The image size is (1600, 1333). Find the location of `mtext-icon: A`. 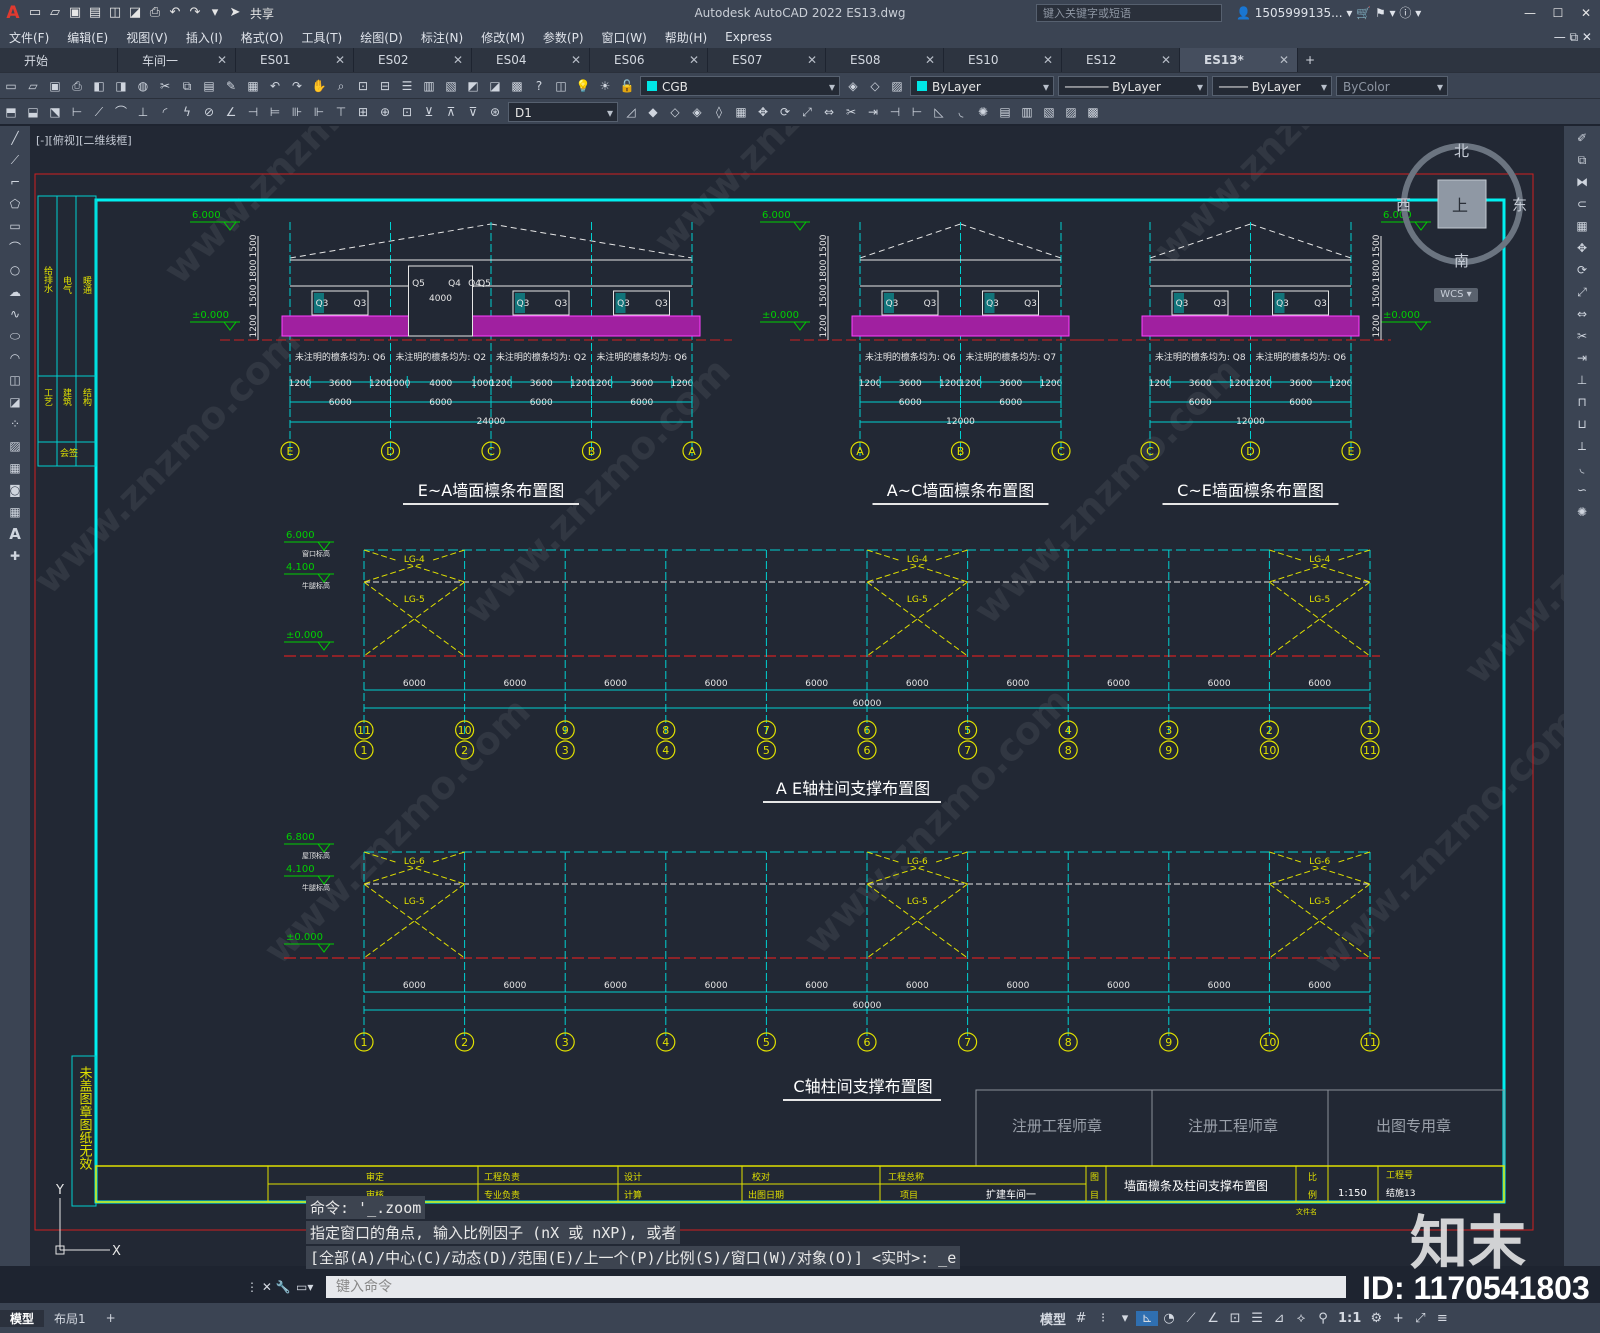

mtext-icon: A is located at coordinates (15, 534).